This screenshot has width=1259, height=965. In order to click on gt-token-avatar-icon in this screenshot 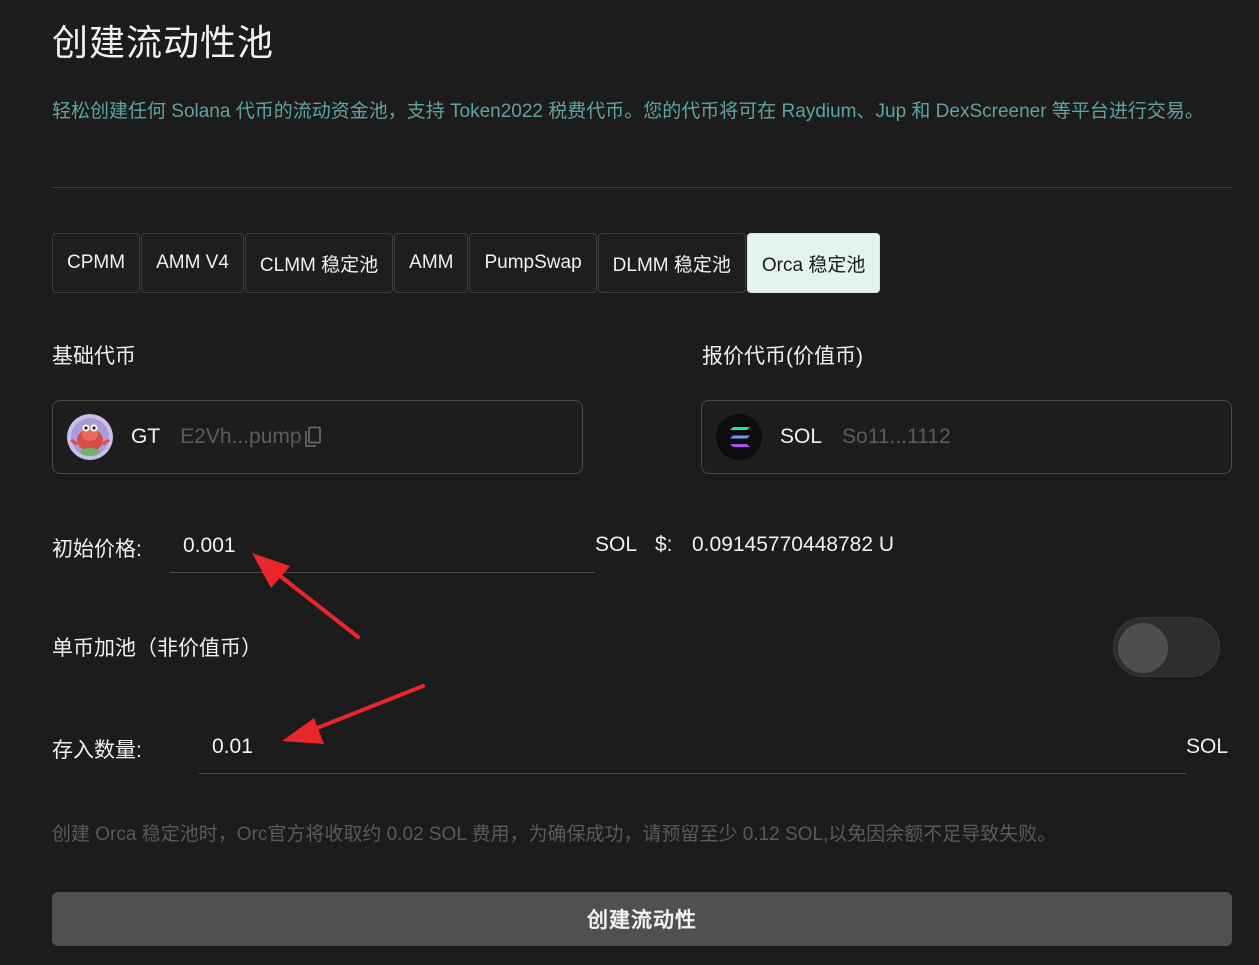, I will do `click(90, 437)`.